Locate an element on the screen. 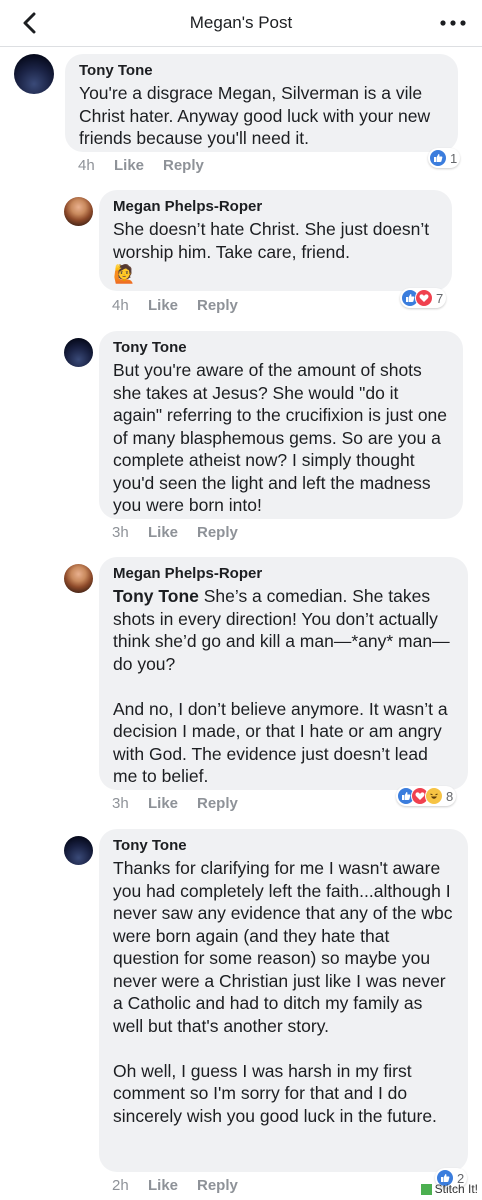  like-reaction-icon is located at coordinates (438, 158).